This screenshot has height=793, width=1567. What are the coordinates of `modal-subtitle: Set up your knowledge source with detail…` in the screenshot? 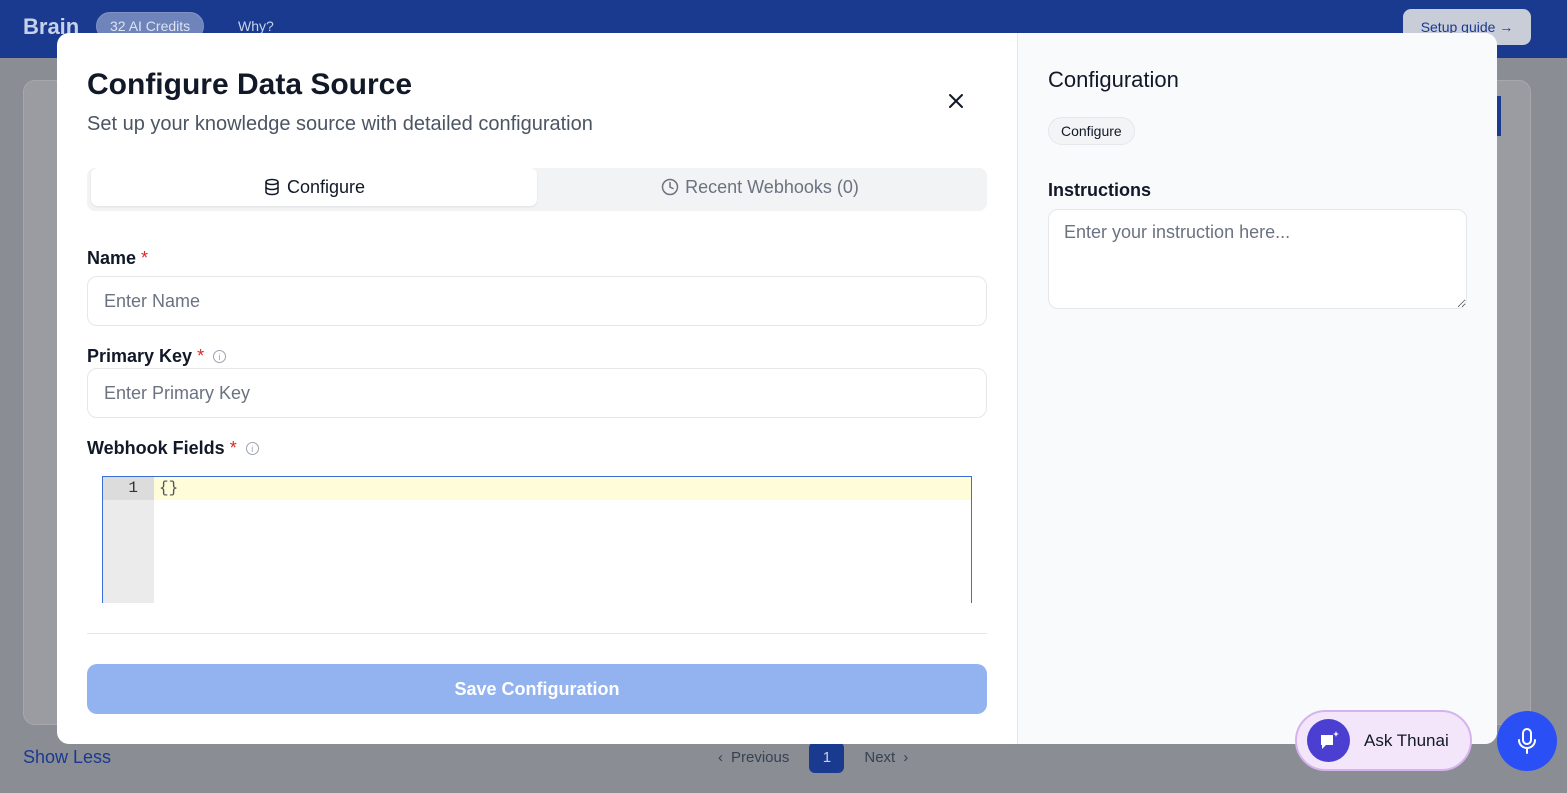 It's located at (340, 124).